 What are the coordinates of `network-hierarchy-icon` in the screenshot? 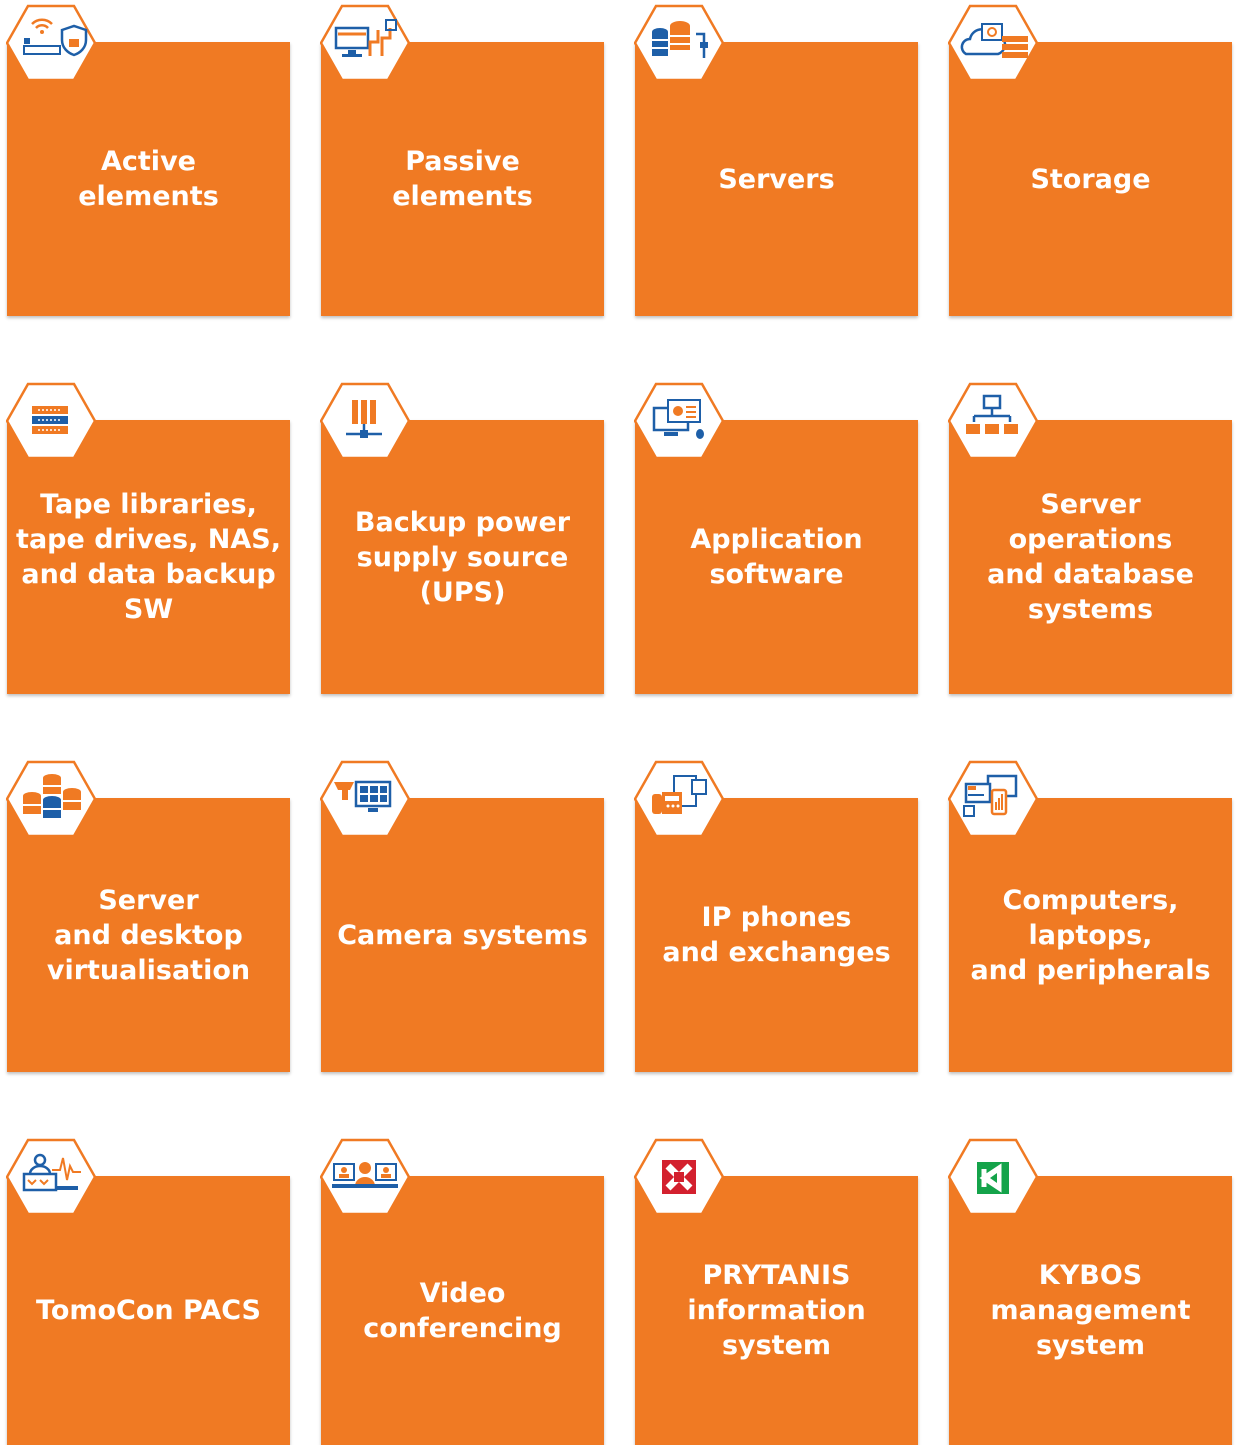 It's located at (993, 421).